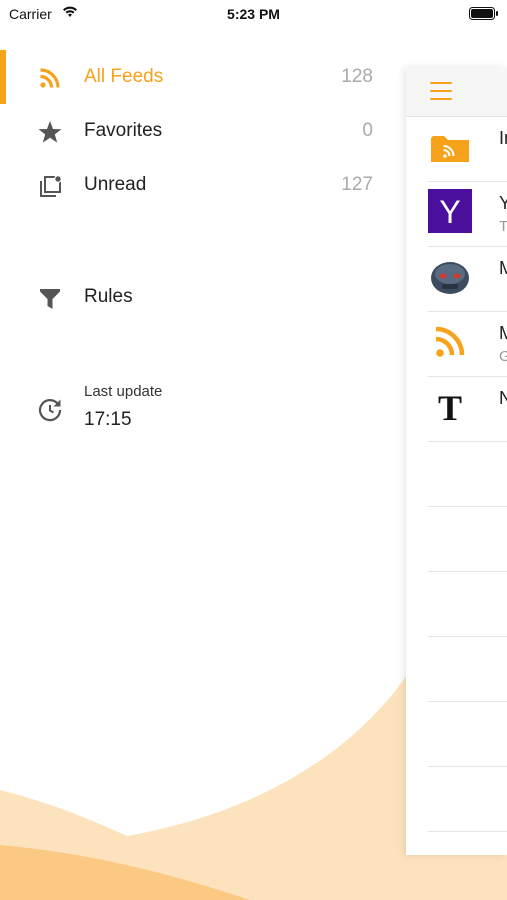 The image size is (507, 900). Describe the element at coordinates (503, 398) in the screenshot. I see `feed-title: N` at that location.